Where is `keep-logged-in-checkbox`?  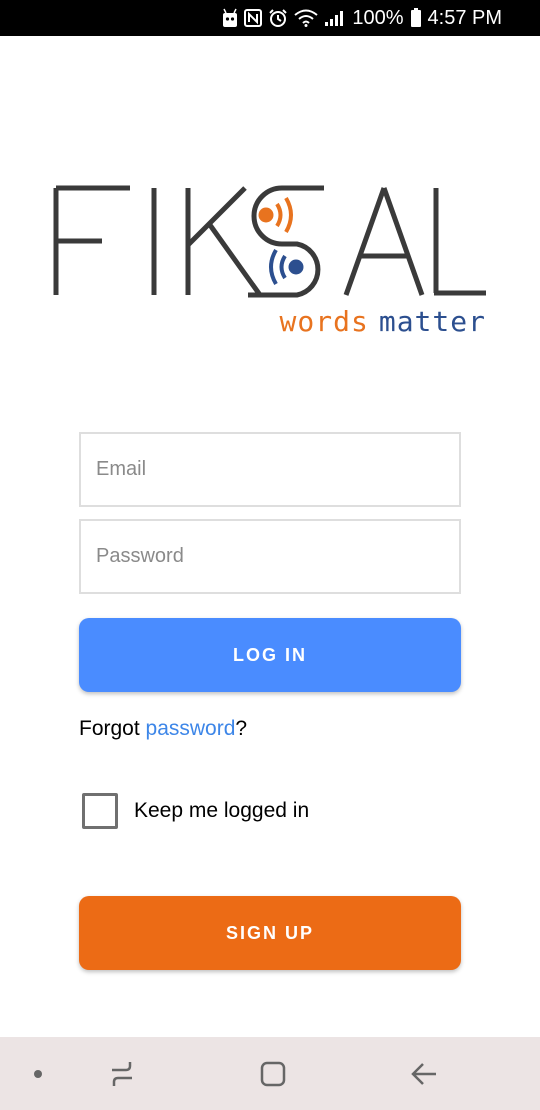
keep-logged-in-checkbox is located at coordinates (100, 811).